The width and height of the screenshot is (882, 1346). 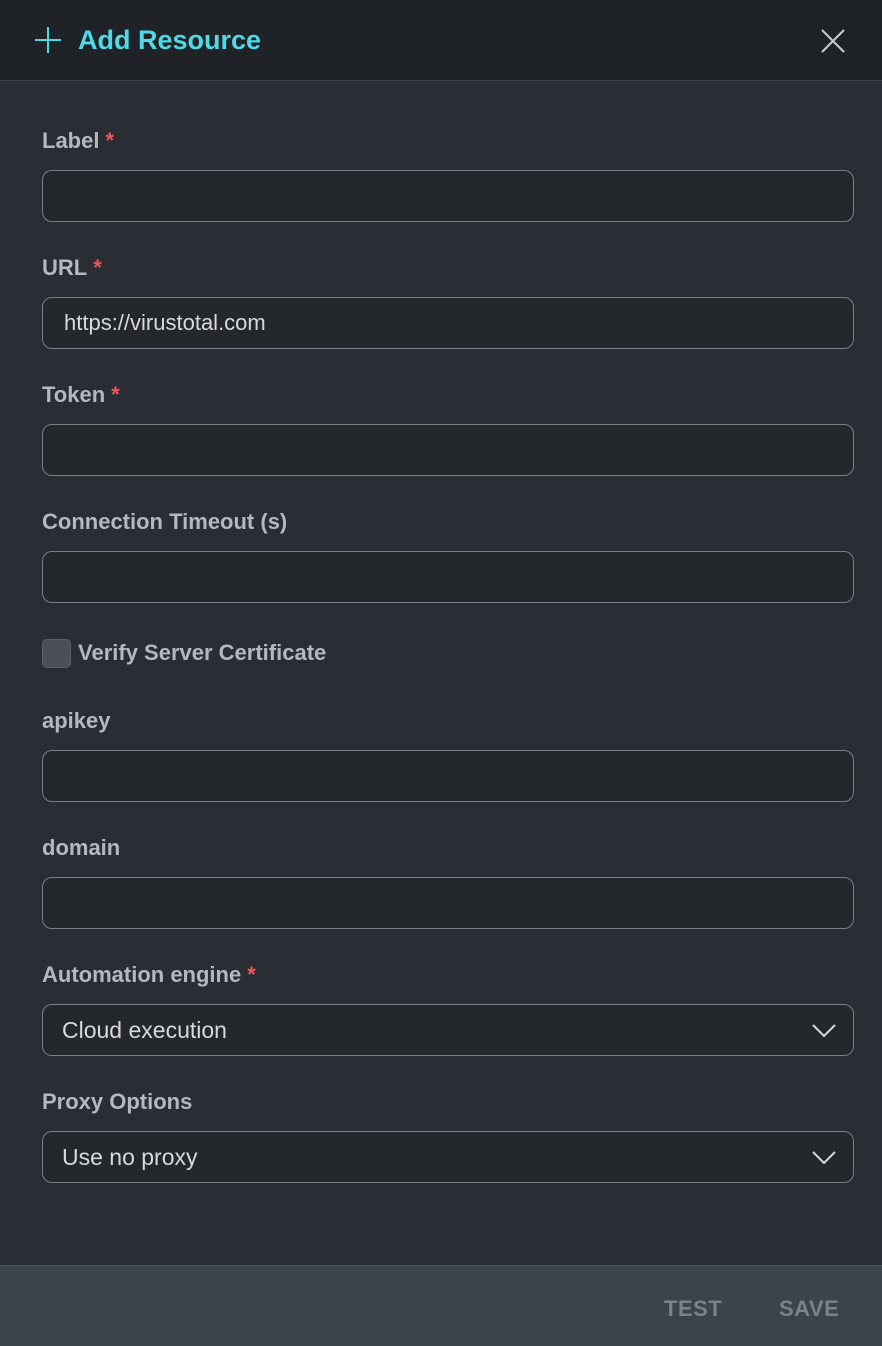 What do you see at coordinates (202, 652) in the screenshot?
I see `verify-certificate-label: Verify Server Certificate` at bounding box center [202, 652].